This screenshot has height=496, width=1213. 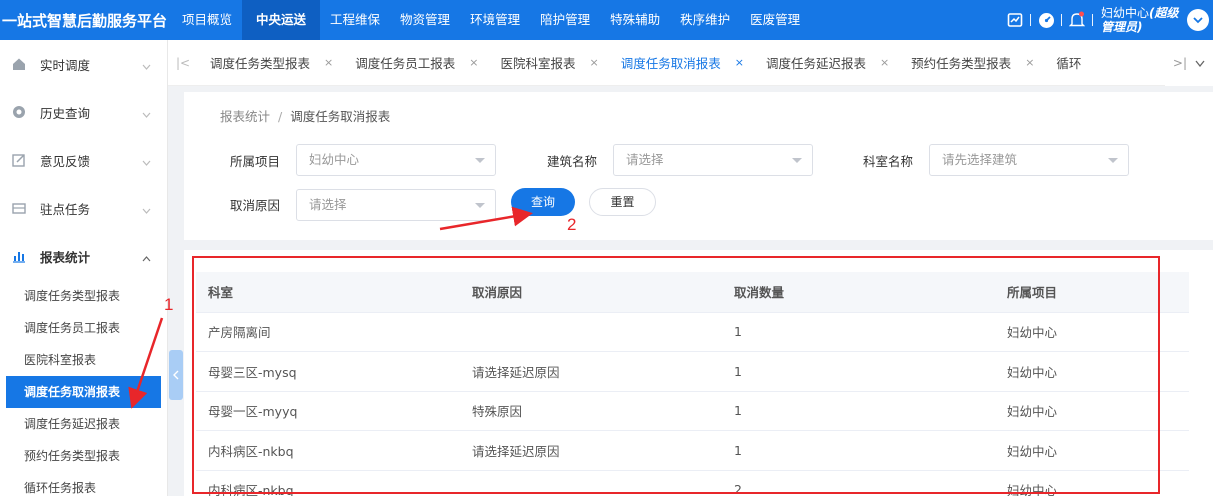 What do you see at coordinates (396, 205) in the screenshot?
I see `reason-select: 请选择` at bounding box center [396, 205].